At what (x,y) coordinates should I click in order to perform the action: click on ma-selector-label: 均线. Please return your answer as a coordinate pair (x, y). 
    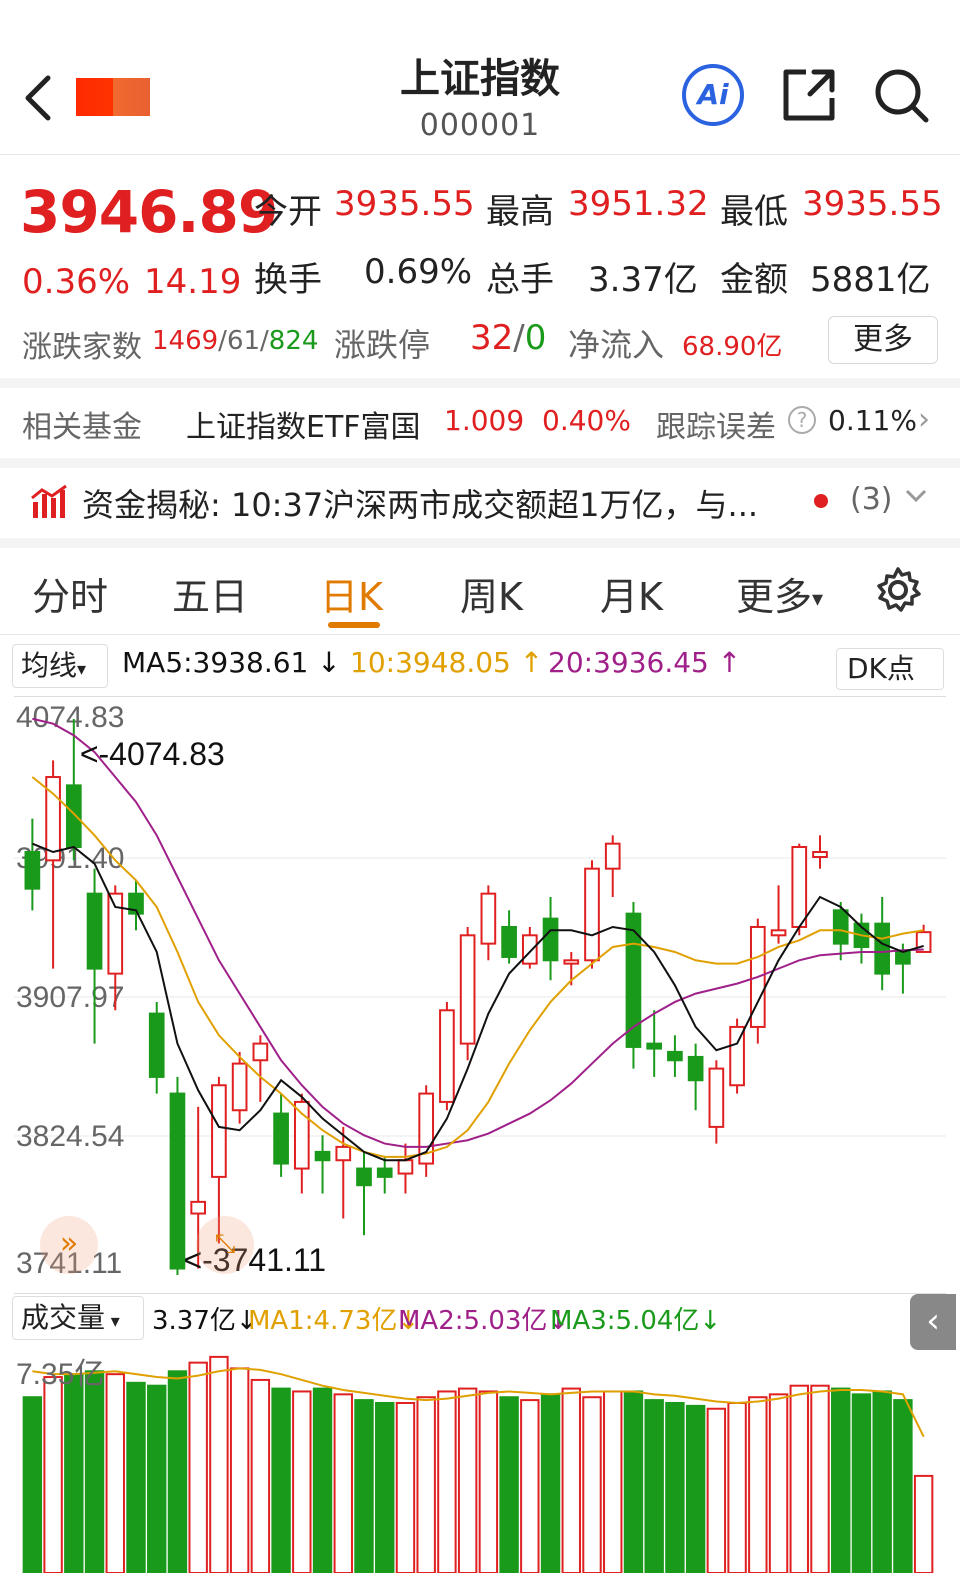
    Looking at the image, I should click on (49, 665).